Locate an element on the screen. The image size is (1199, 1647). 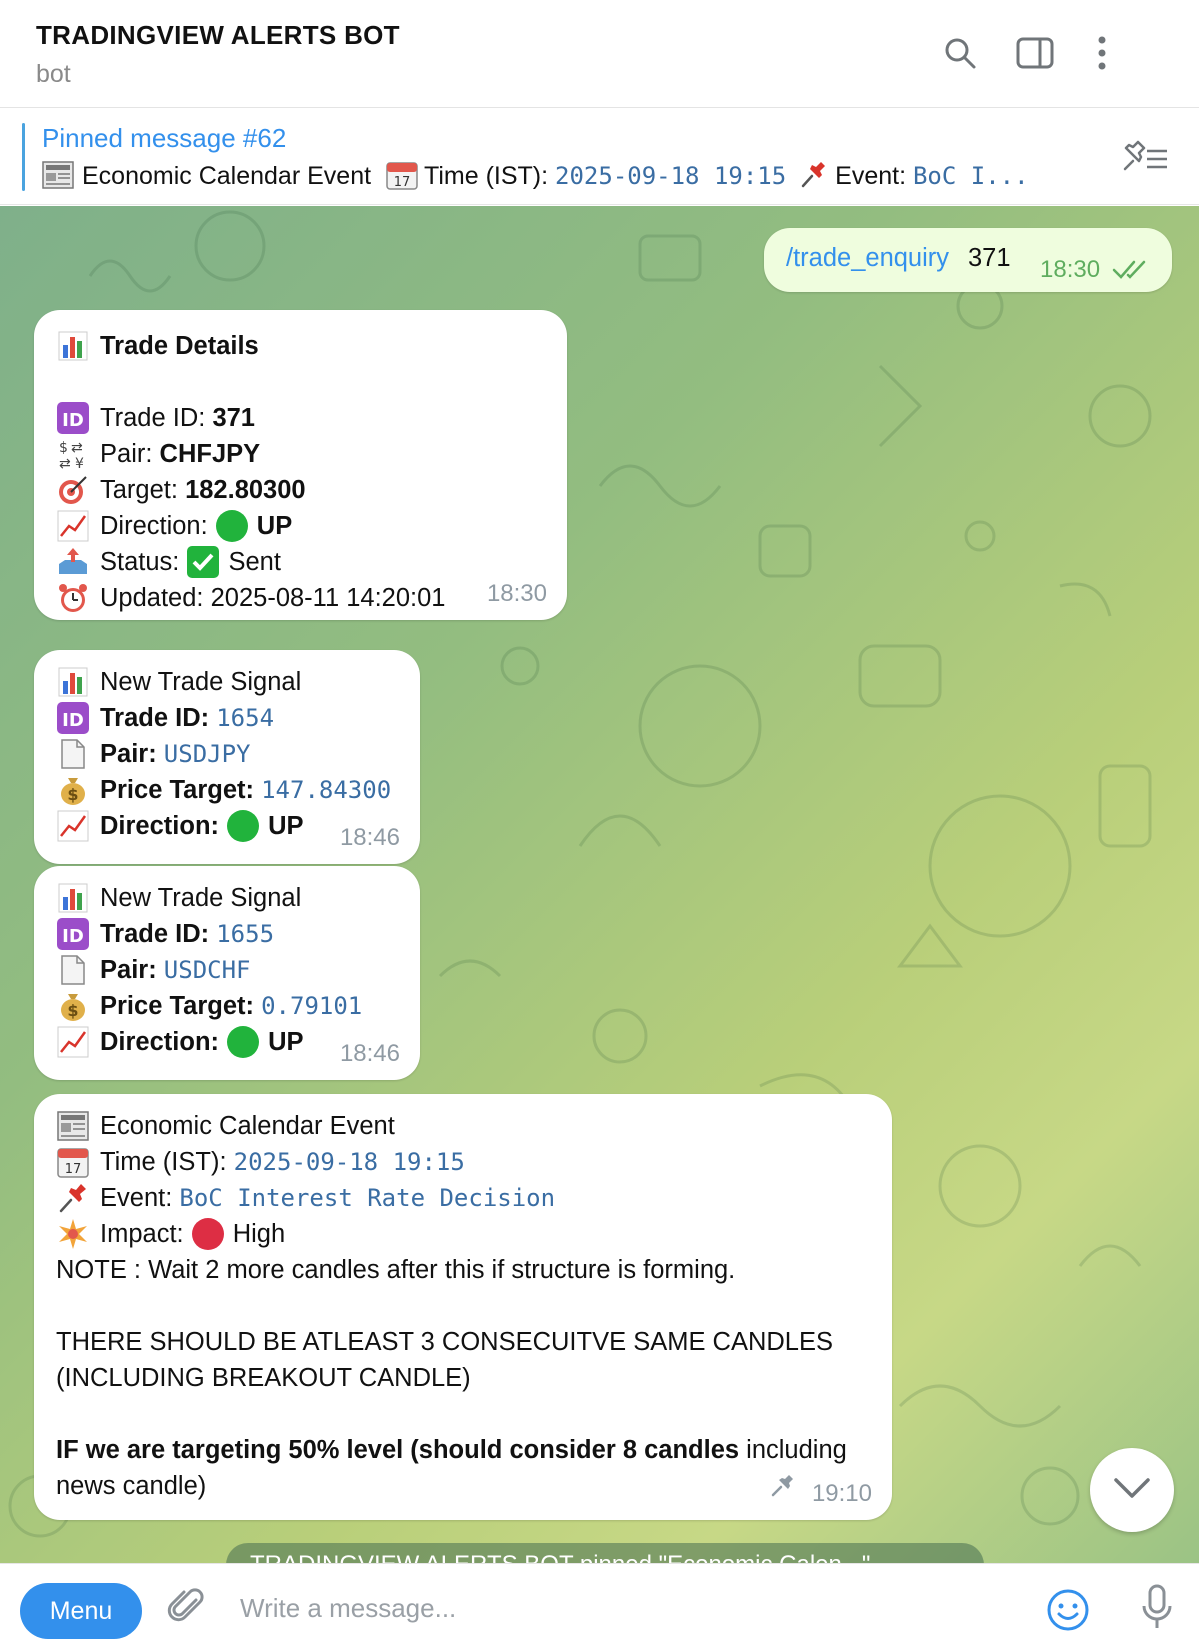
outbox-tray-icon is located at coordinates (73, 562).